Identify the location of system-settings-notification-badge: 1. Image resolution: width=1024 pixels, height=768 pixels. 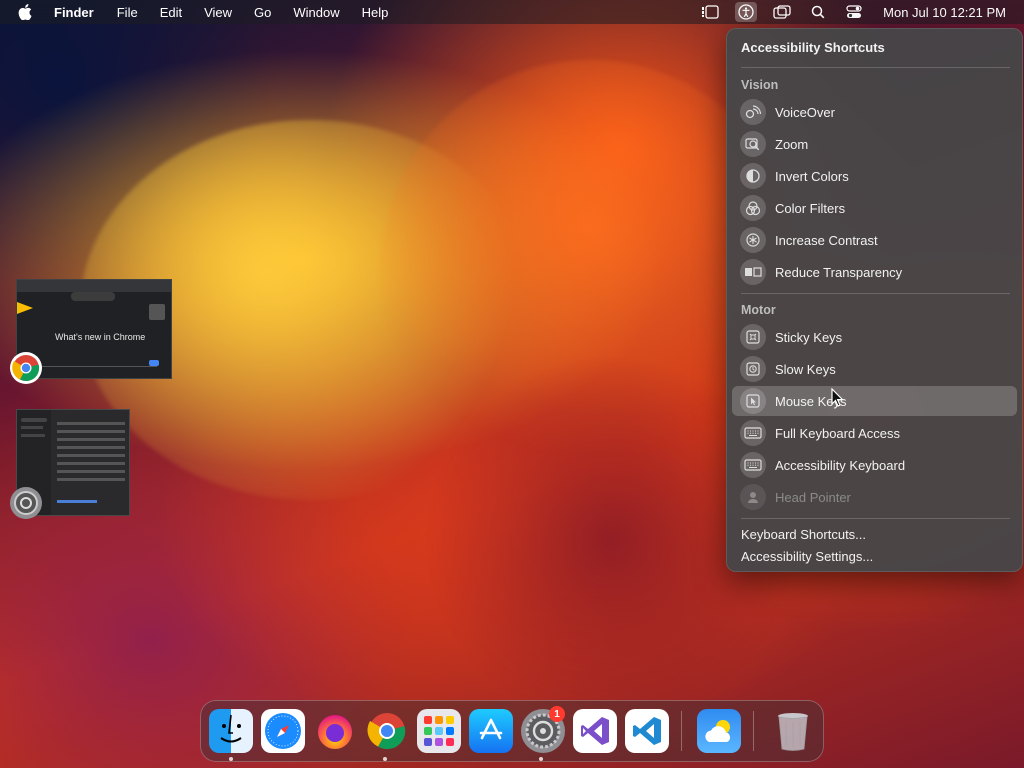
(557, 714).